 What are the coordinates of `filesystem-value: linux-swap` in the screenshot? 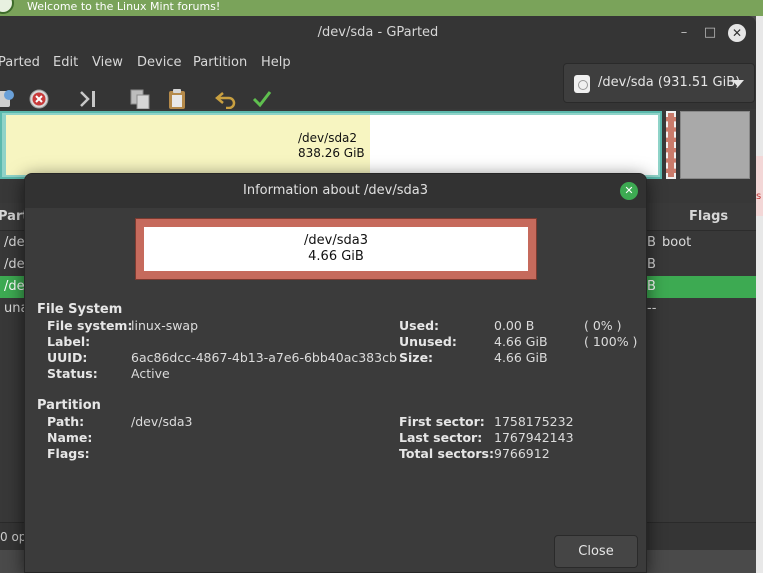 It's located at (165, 325).